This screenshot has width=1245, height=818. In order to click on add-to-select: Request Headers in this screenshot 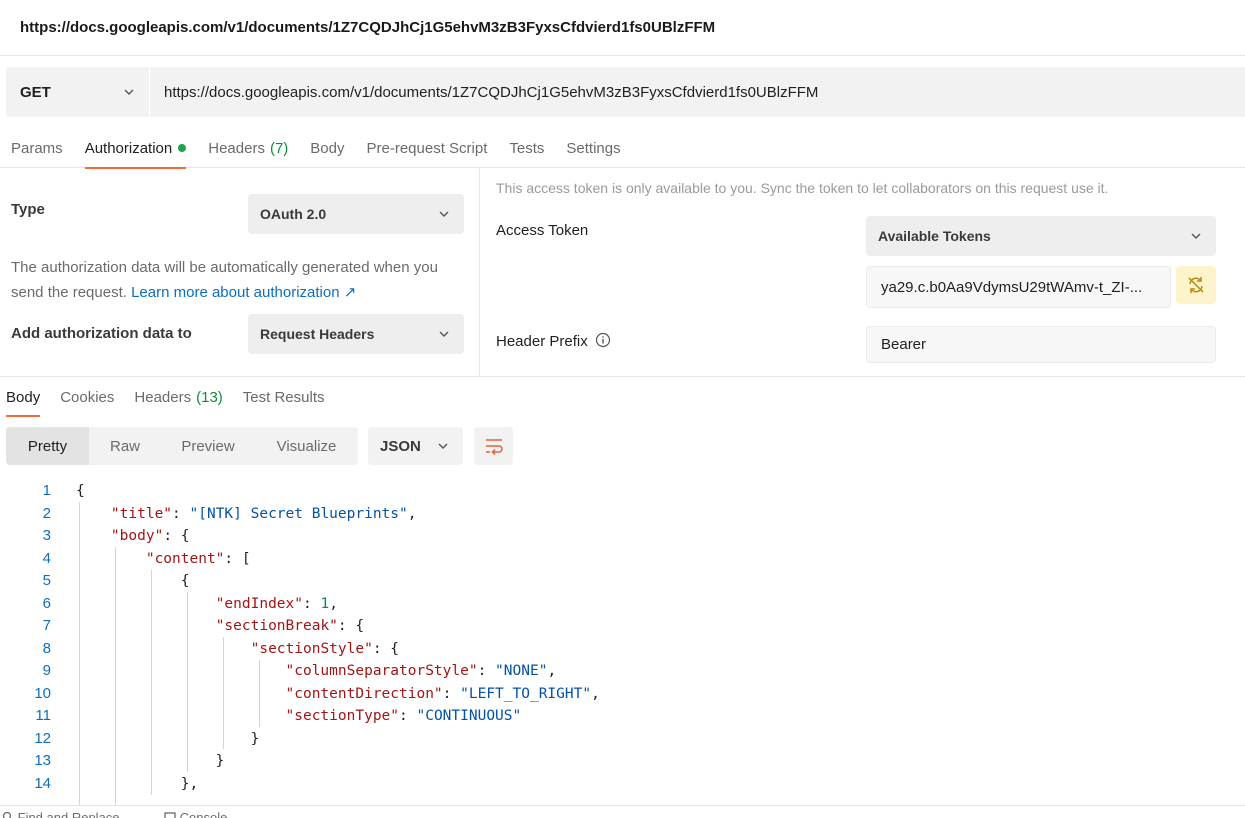, I will do `click(356, 334)`.